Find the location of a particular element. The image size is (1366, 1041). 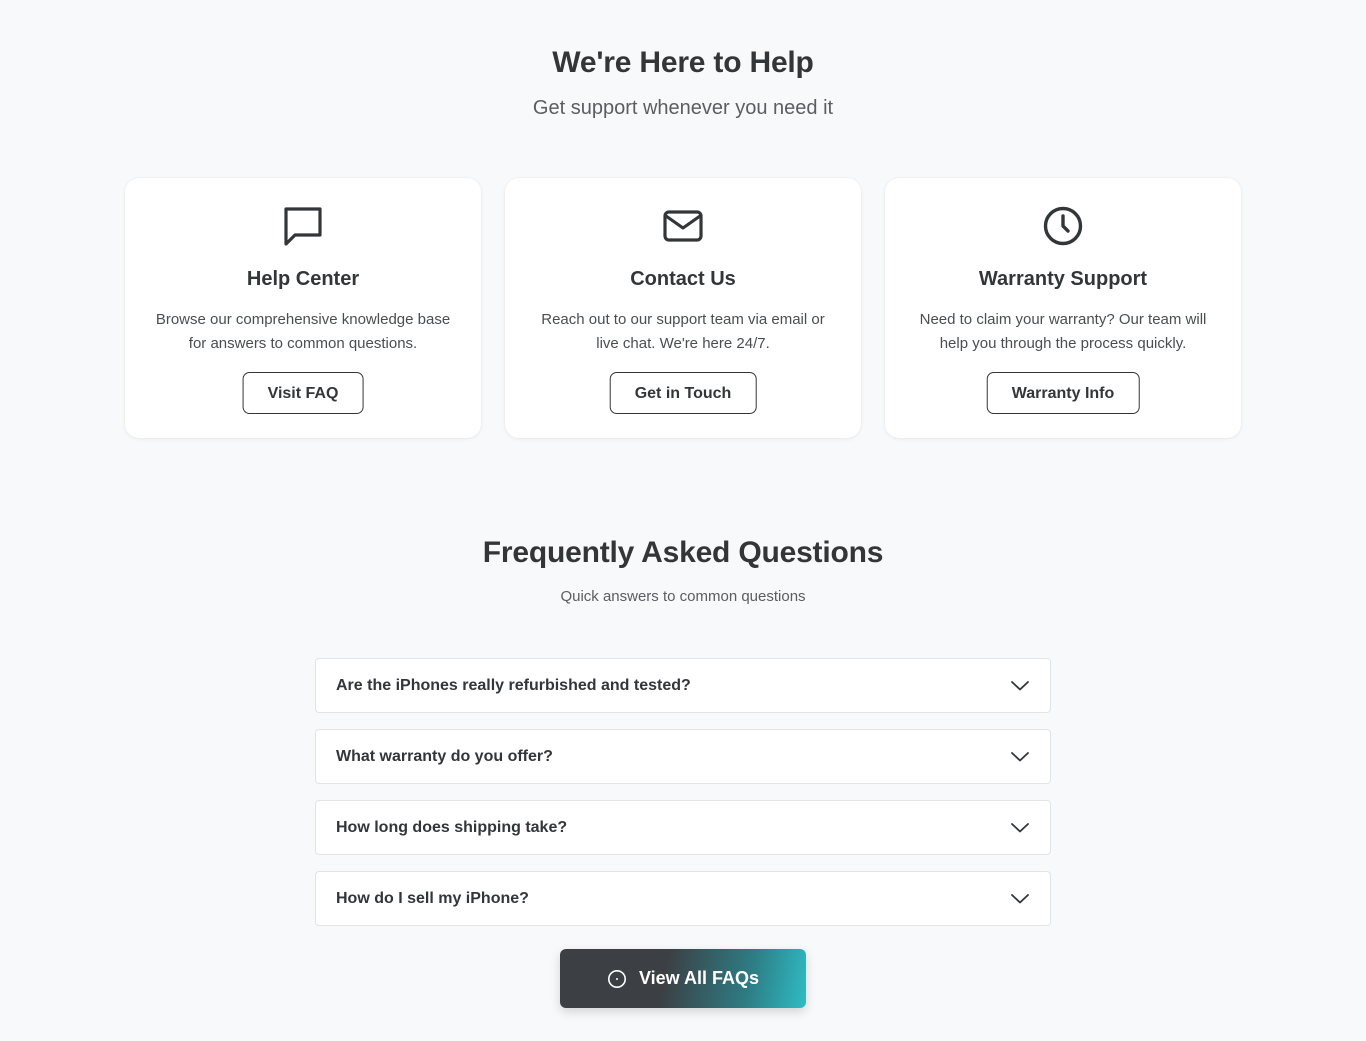

view-all-faqs-label: View All FAQs is located at coordinates (699, 978).